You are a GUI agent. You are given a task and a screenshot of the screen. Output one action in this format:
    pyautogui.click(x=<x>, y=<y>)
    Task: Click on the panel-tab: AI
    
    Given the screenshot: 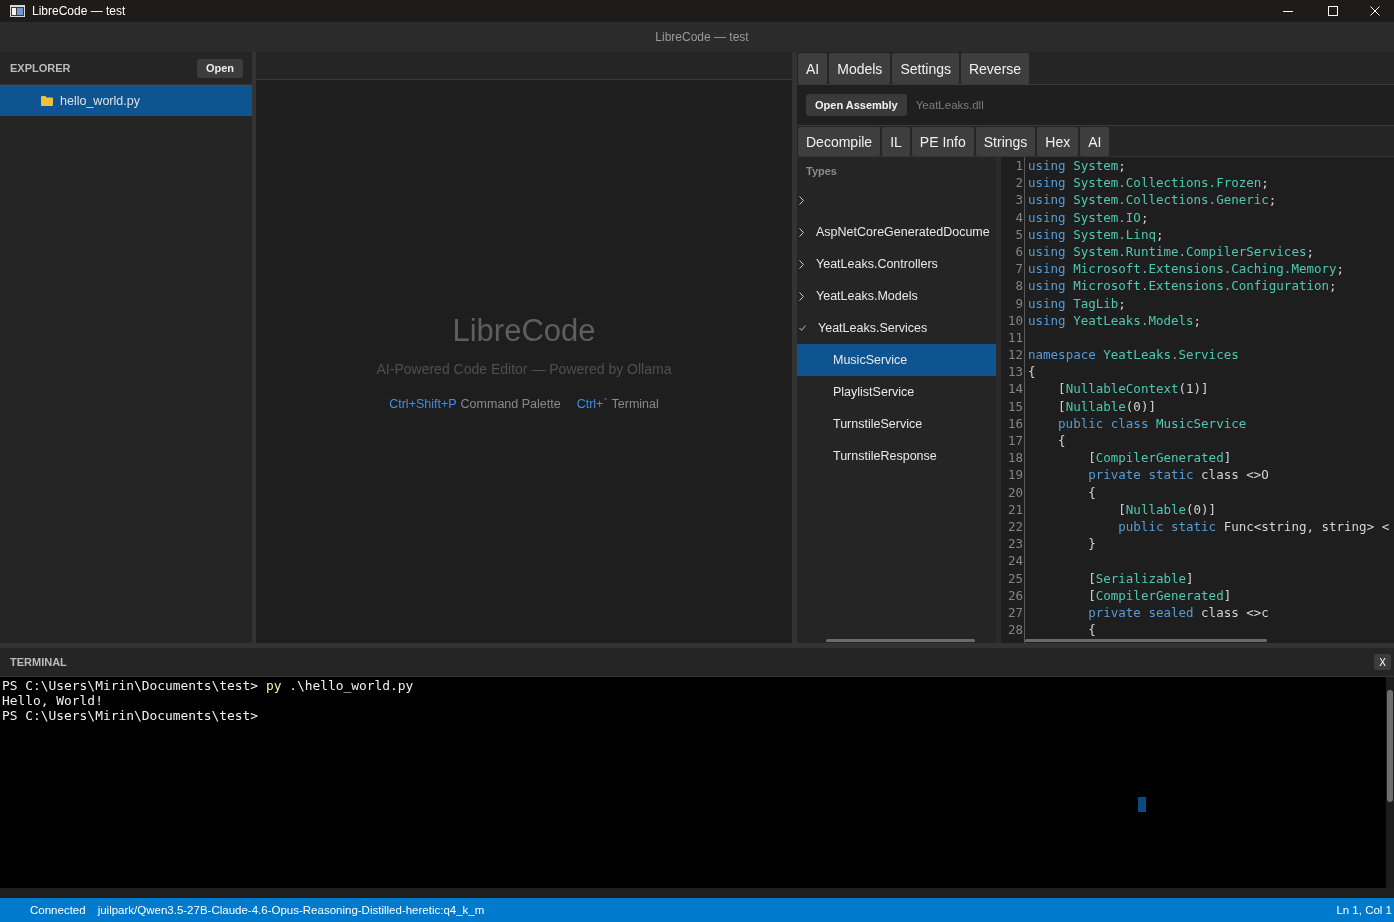 What is the action you would take?
    pyautogui.click(x=813, y=68)
    